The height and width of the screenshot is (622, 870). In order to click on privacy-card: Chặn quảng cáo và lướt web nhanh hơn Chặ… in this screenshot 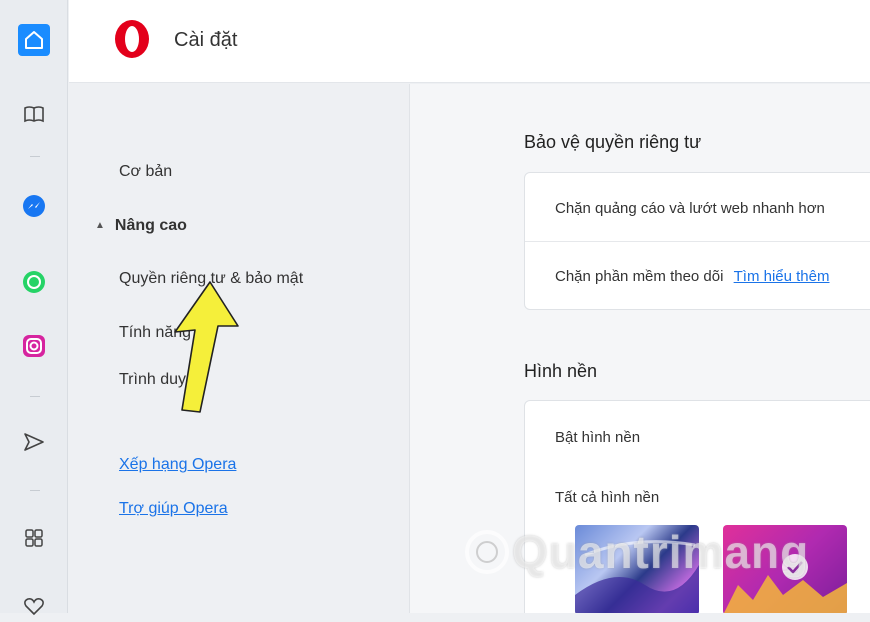, I will do `click(697, 241)`.